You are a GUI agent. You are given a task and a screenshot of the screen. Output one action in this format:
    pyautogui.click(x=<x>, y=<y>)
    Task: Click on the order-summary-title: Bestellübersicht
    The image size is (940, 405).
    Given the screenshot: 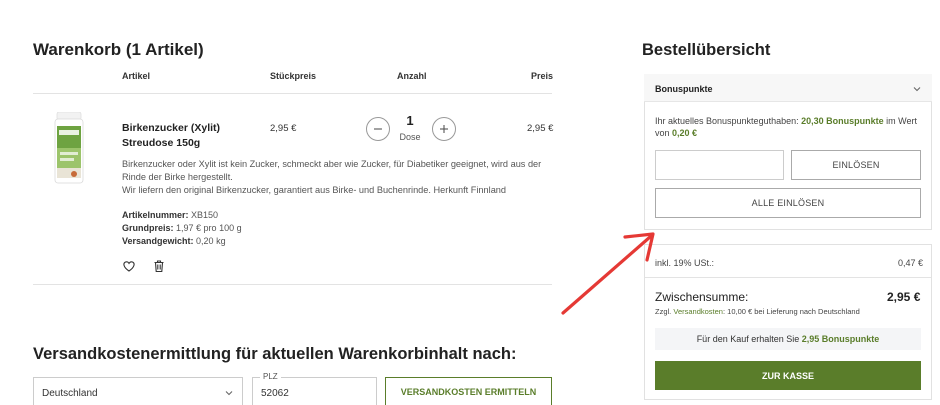 What is the action you would take?
    pyautogui.click(x=706, y=50)
    